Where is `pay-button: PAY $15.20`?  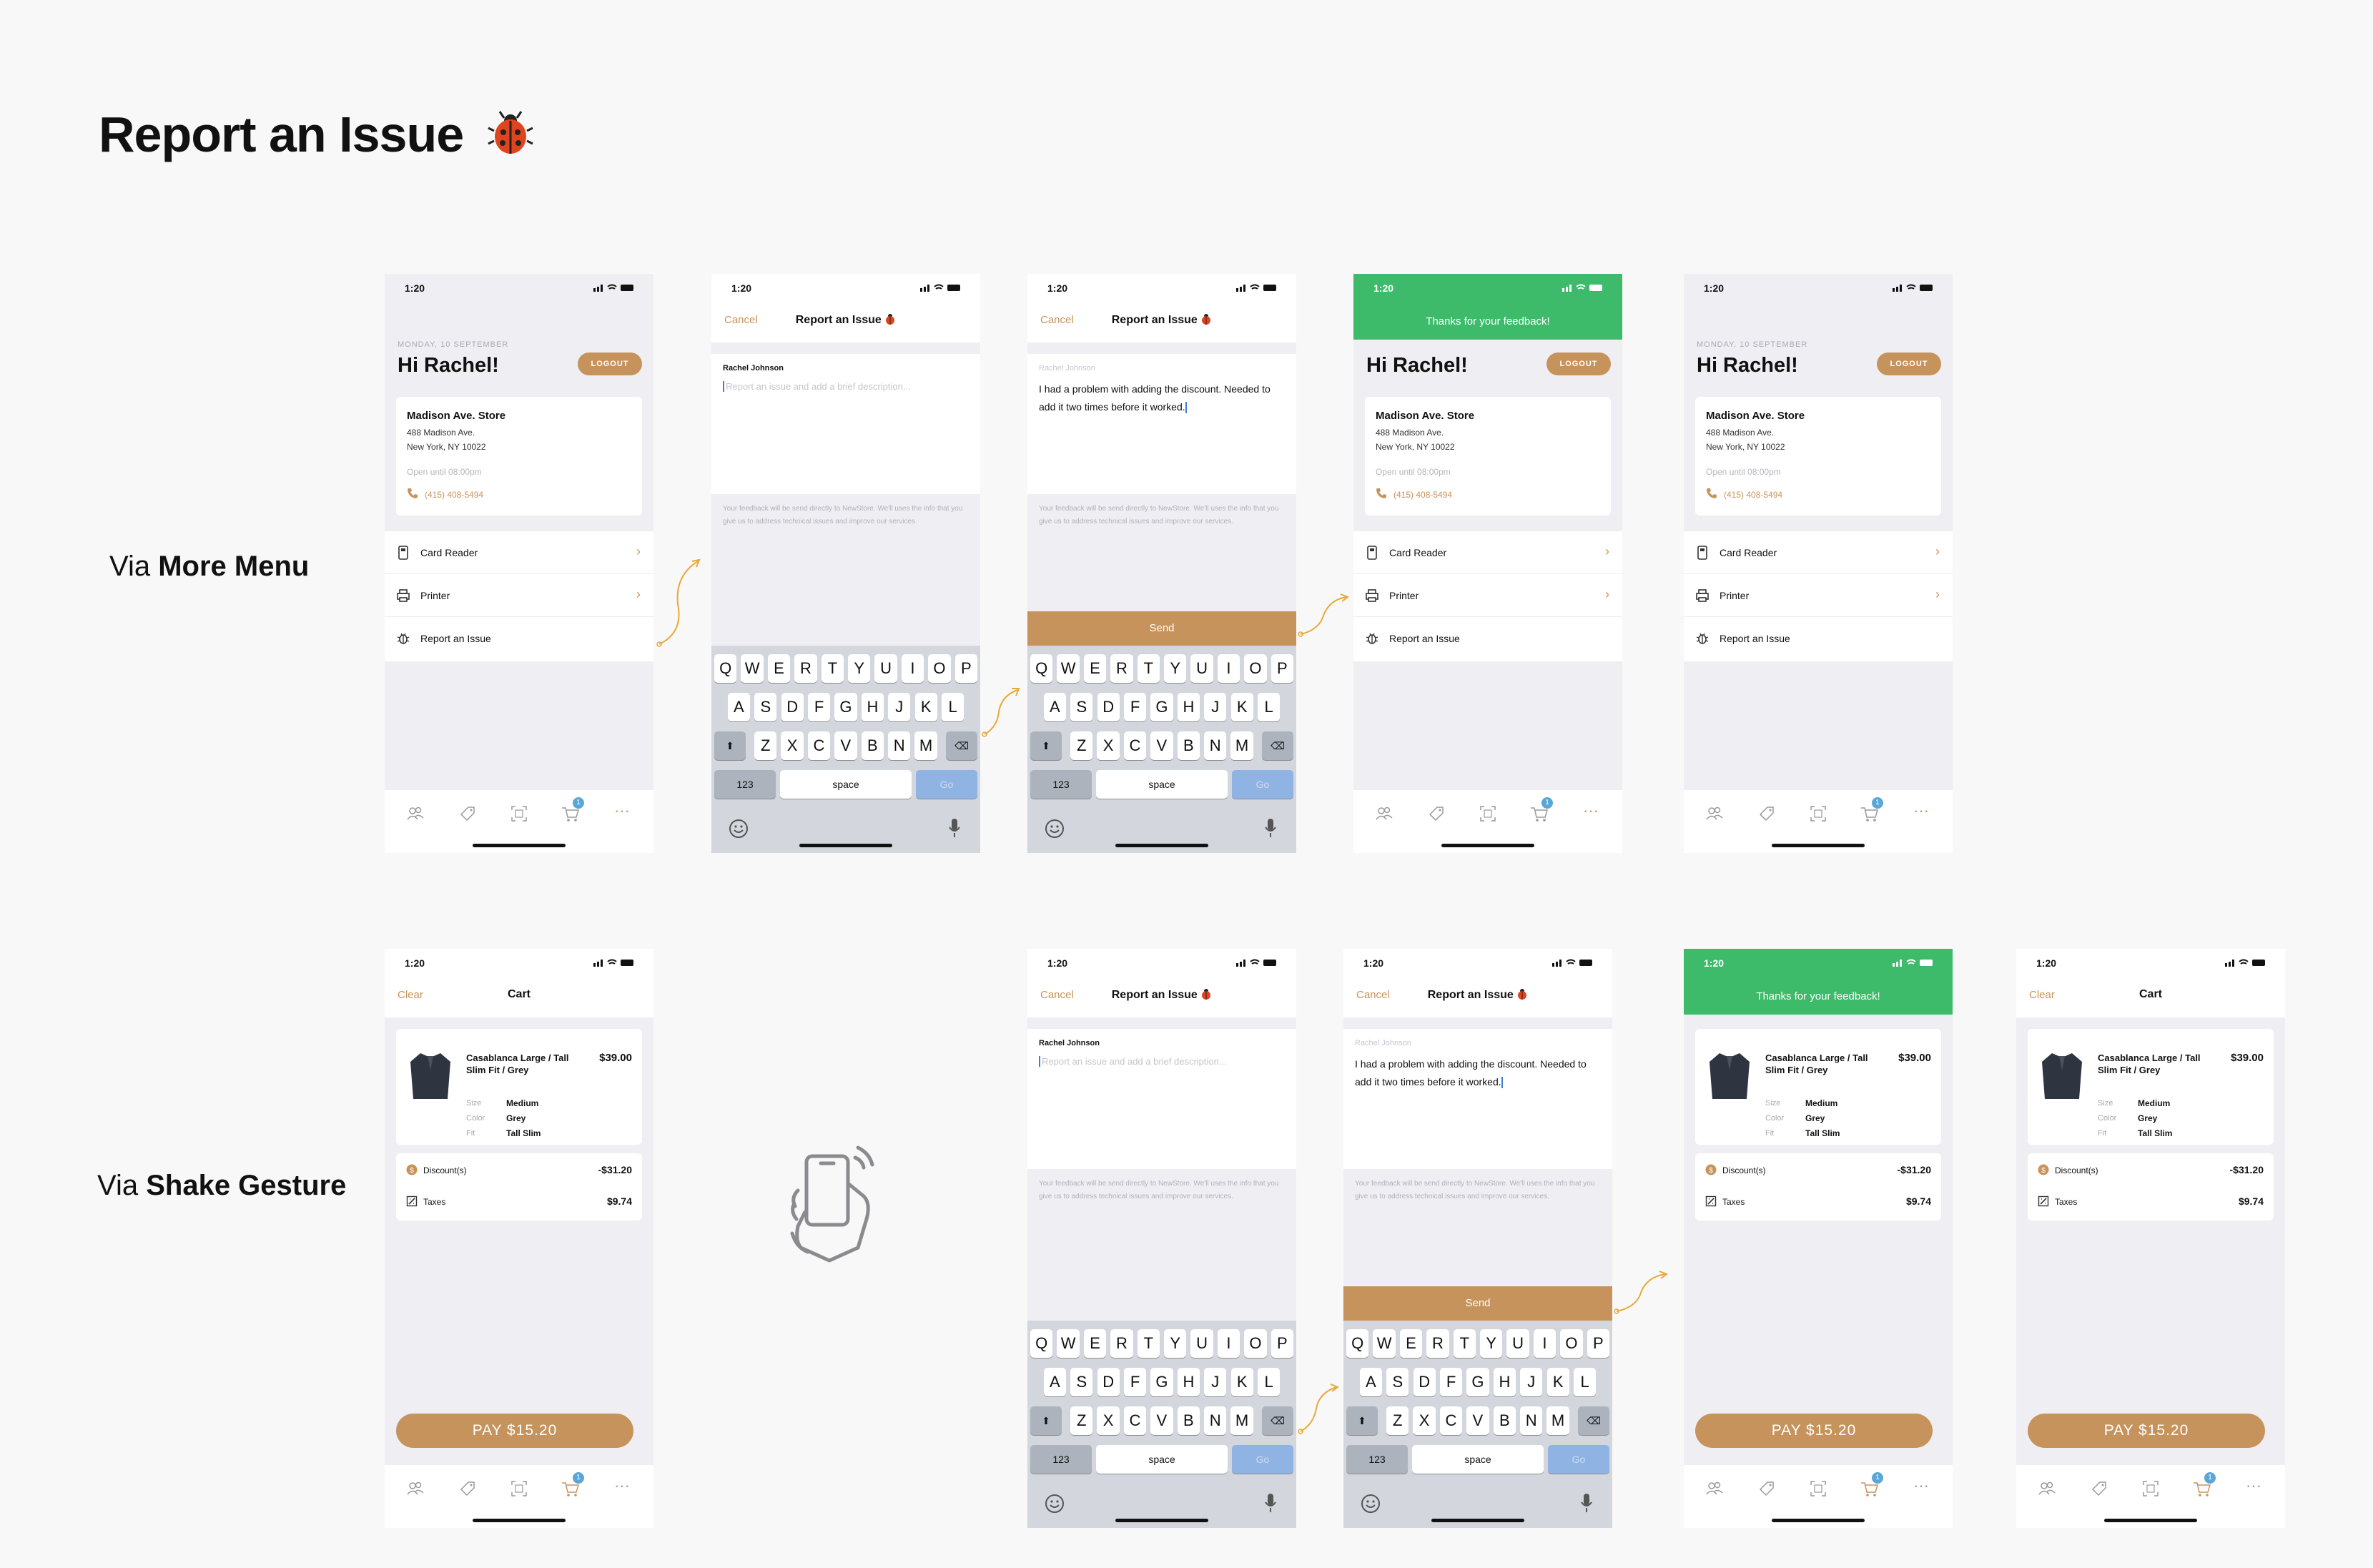 pay-button: PAY $15.20 is located at coordinates (1814, 1431).